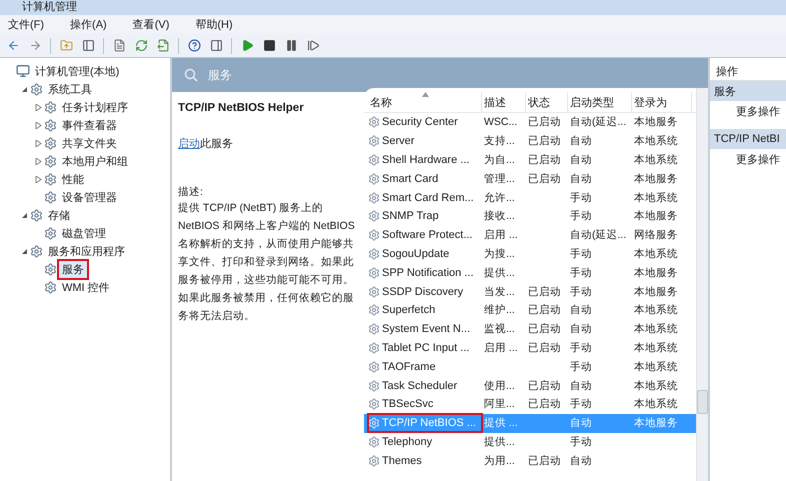 The width and height of the screenshot is (786, 481). Describe the element at coordinates (73, 269) in the screenshot. I see `tree-item: 服务` at that location.